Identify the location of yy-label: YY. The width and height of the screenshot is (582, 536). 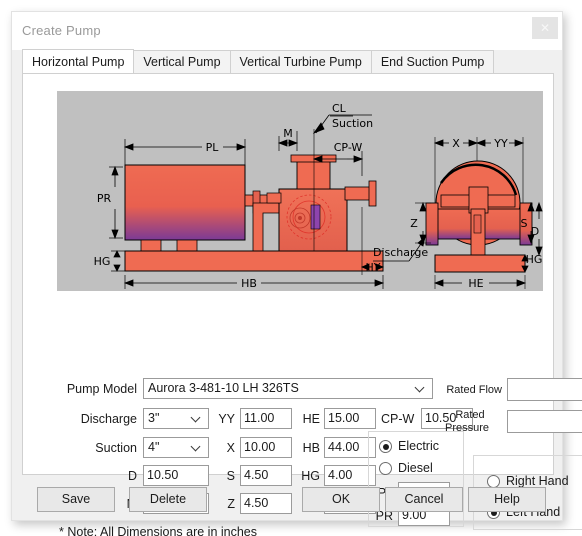
(226, 419).